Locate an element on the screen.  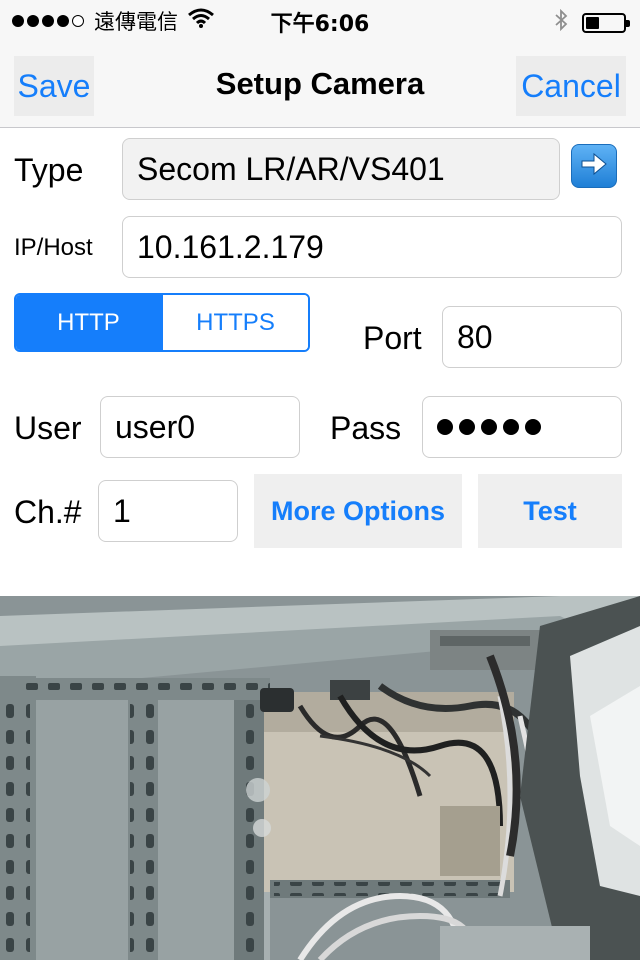
password-mask is located at coordinates (489, 427).